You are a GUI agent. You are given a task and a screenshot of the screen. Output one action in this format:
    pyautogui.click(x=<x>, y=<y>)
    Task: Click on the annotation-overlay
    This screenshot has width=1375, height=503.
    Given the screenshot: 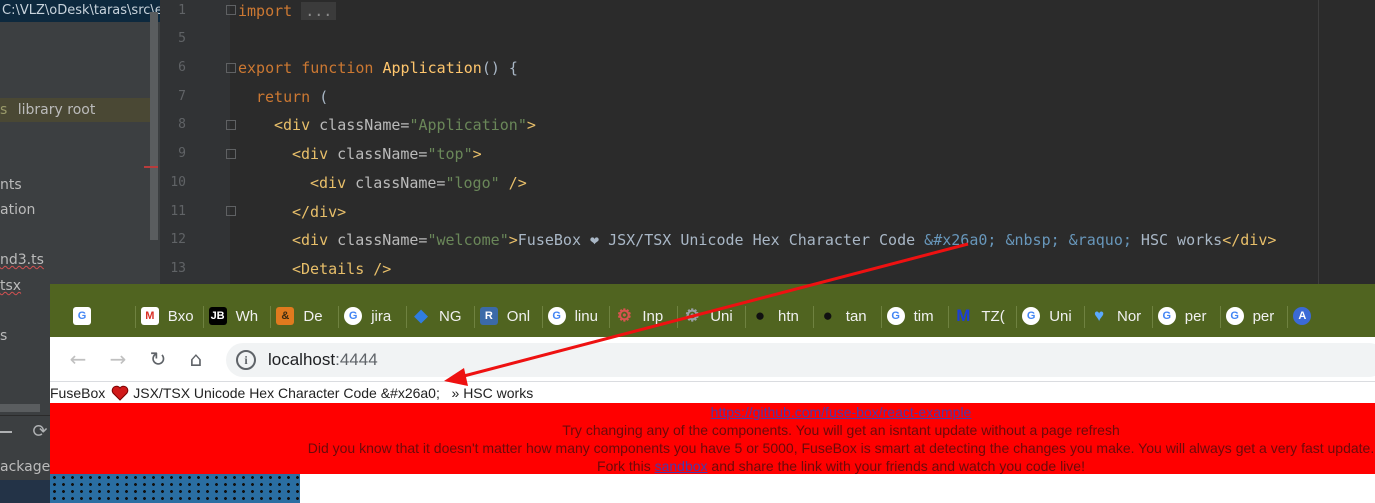 What is the action you would take?
    pyautogui.click(x=706, y=314)
    